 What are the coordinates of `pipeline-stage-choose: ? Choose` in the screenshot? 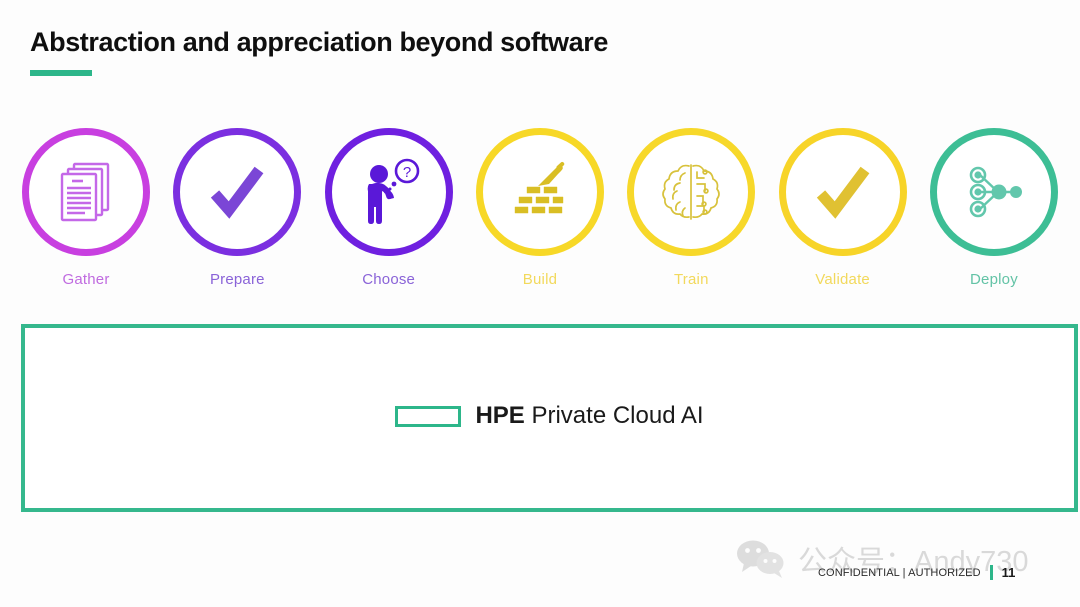 It's located at (389, 215).